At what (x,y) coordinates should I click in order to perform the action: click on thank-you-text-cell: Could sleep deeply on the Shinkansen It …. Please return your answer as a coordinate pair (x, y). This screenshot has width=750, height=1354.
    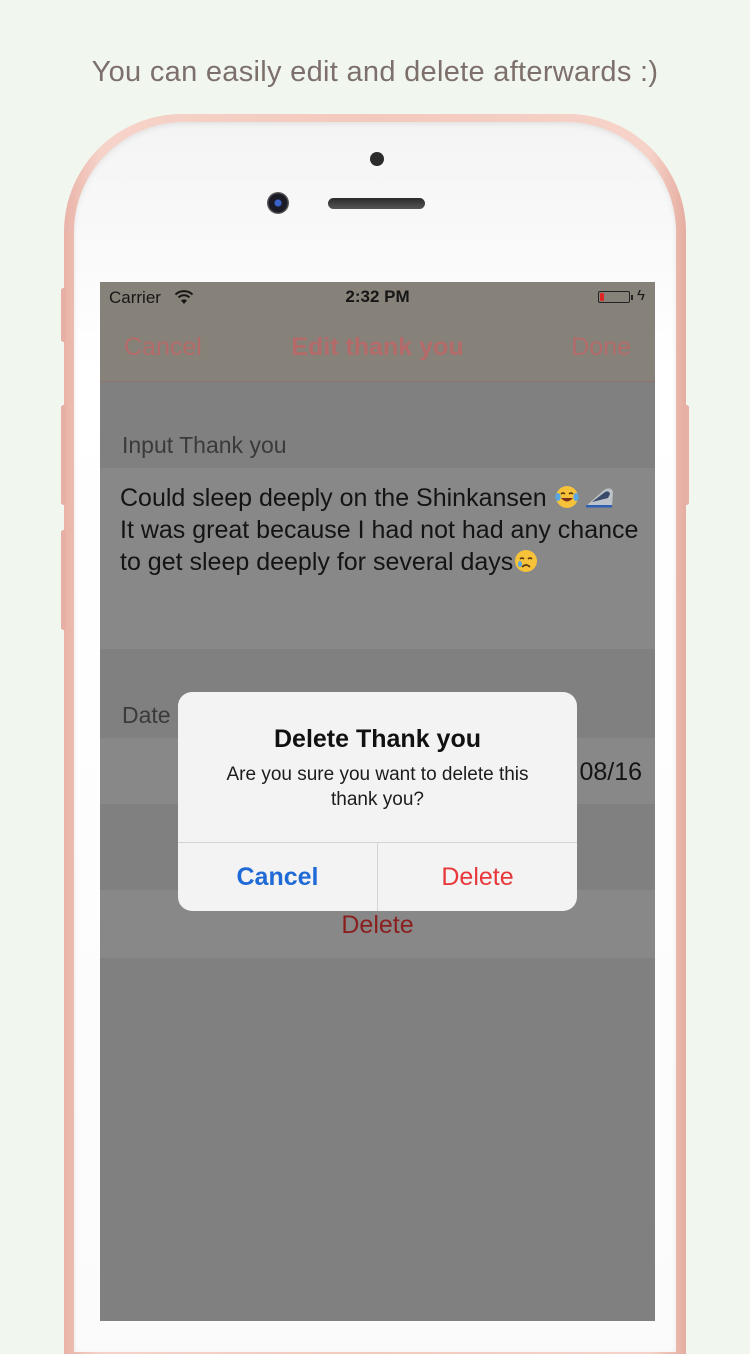
    Looking at the image, I should click on (377, 558).